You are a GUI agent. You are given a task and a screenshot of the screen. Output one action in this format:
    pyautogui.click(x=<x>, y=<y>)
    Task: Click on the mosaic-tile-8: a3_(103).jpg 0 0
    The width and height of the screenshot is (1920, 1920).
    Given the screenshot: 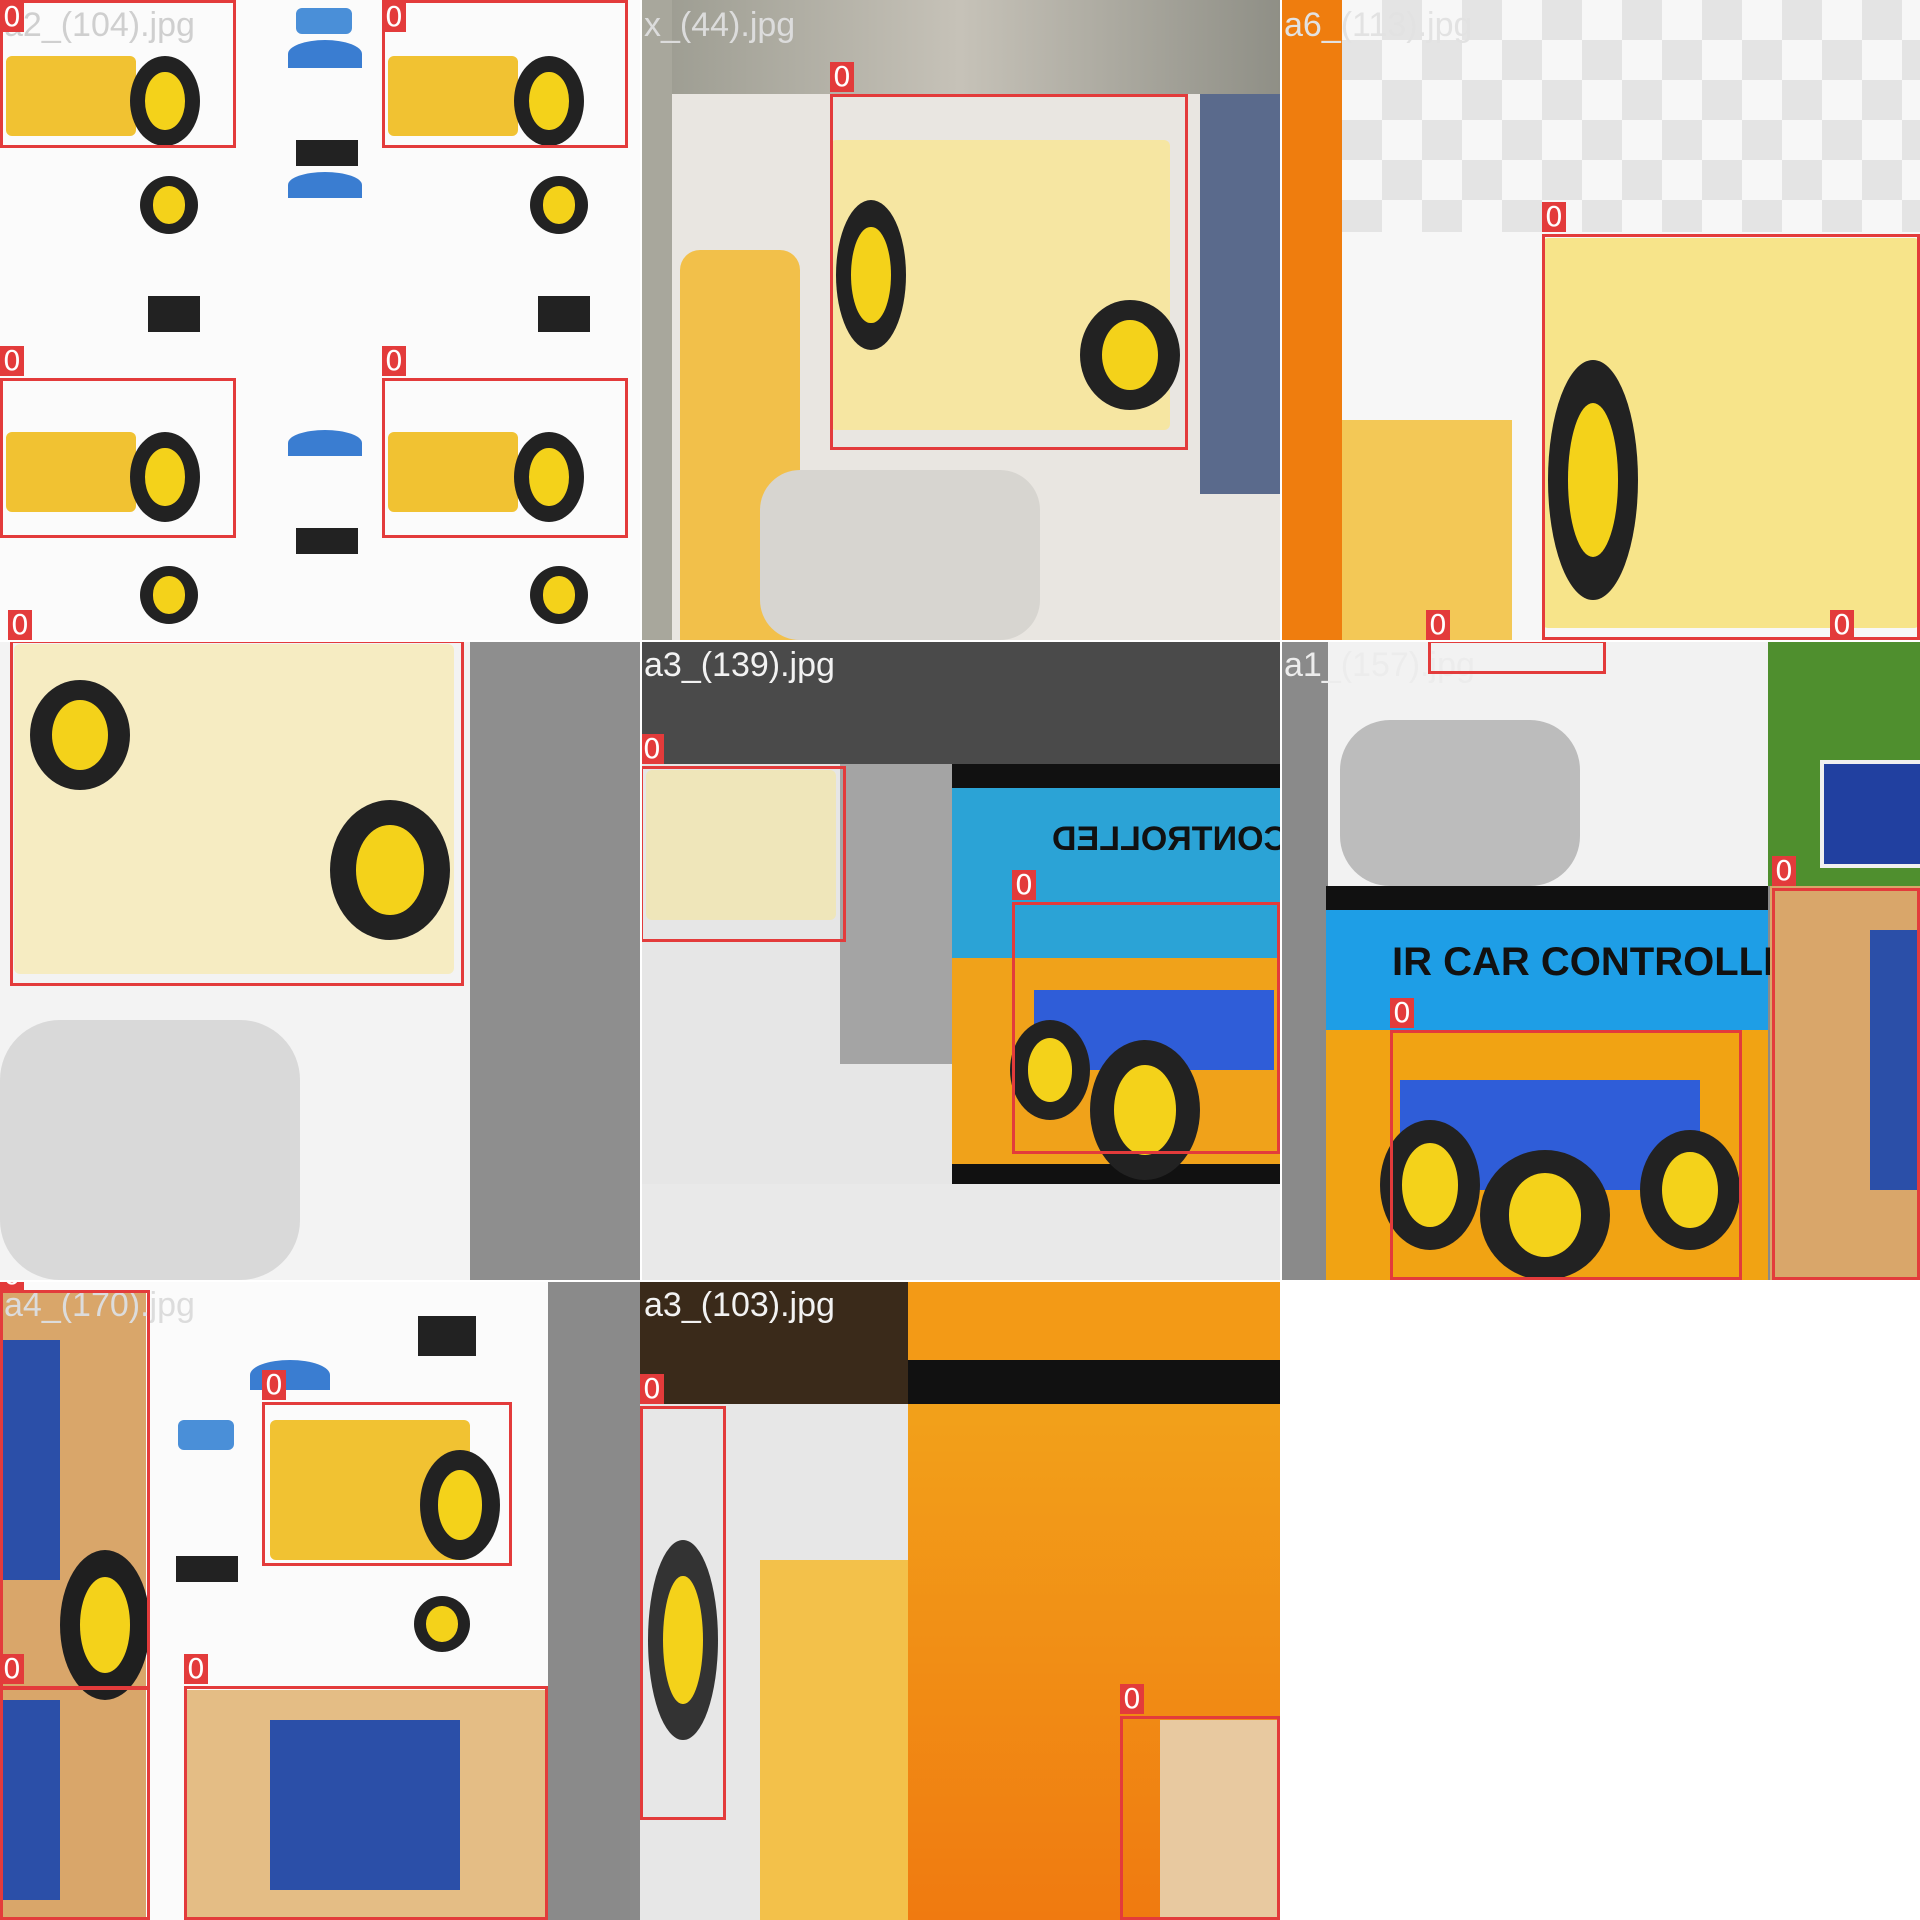 What is the action you would take?
    pyautogui.click(x=960, y=1600)
    